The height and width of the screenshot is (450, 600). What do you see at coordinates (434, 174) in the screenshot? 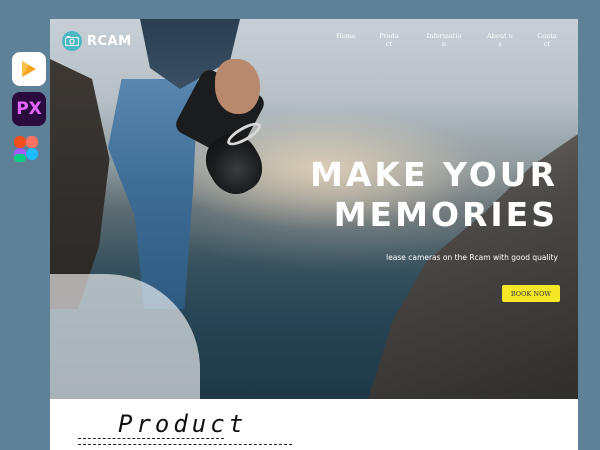
I see `hero-headline-line1: MAKE YOUR` at bounding box center [434, 174].